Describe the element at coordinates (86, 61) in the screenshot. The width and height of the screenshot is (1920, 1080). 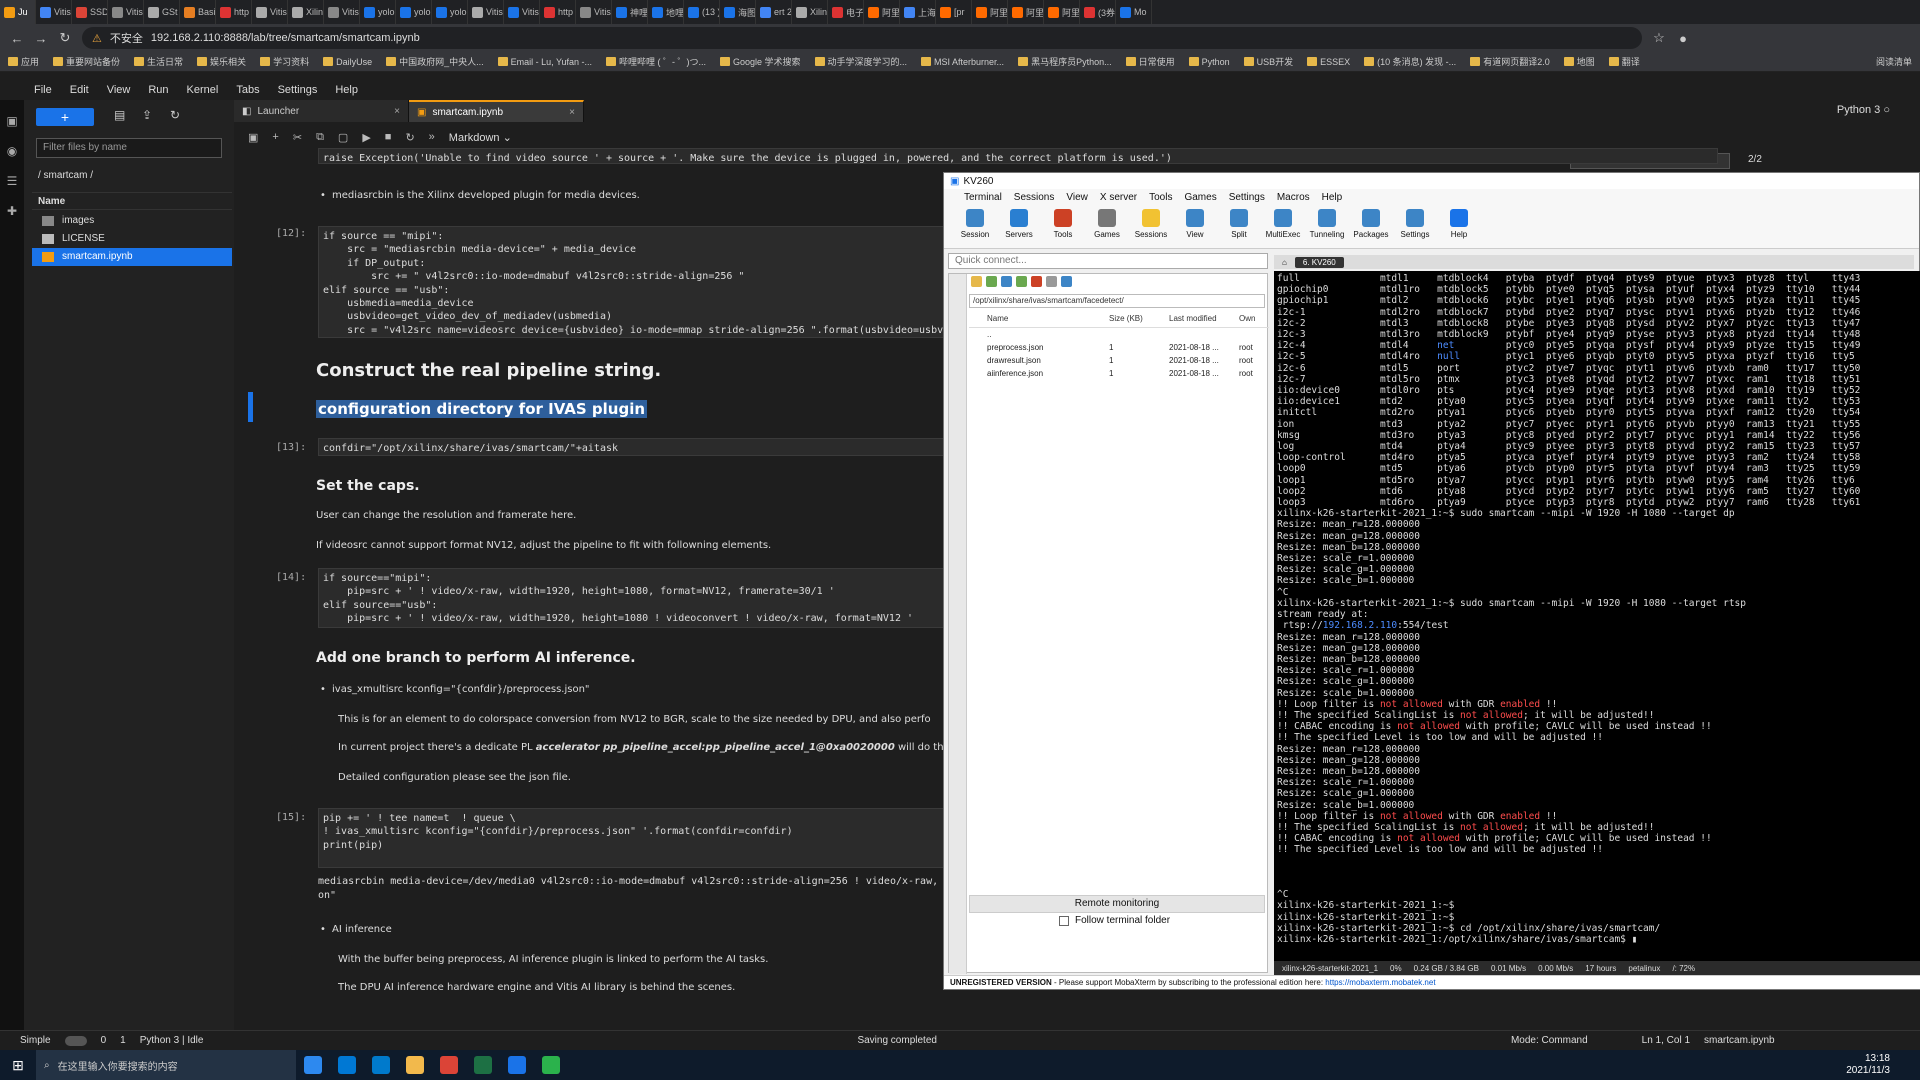
I see `bookmark-item: 重要网站备份` at that location.